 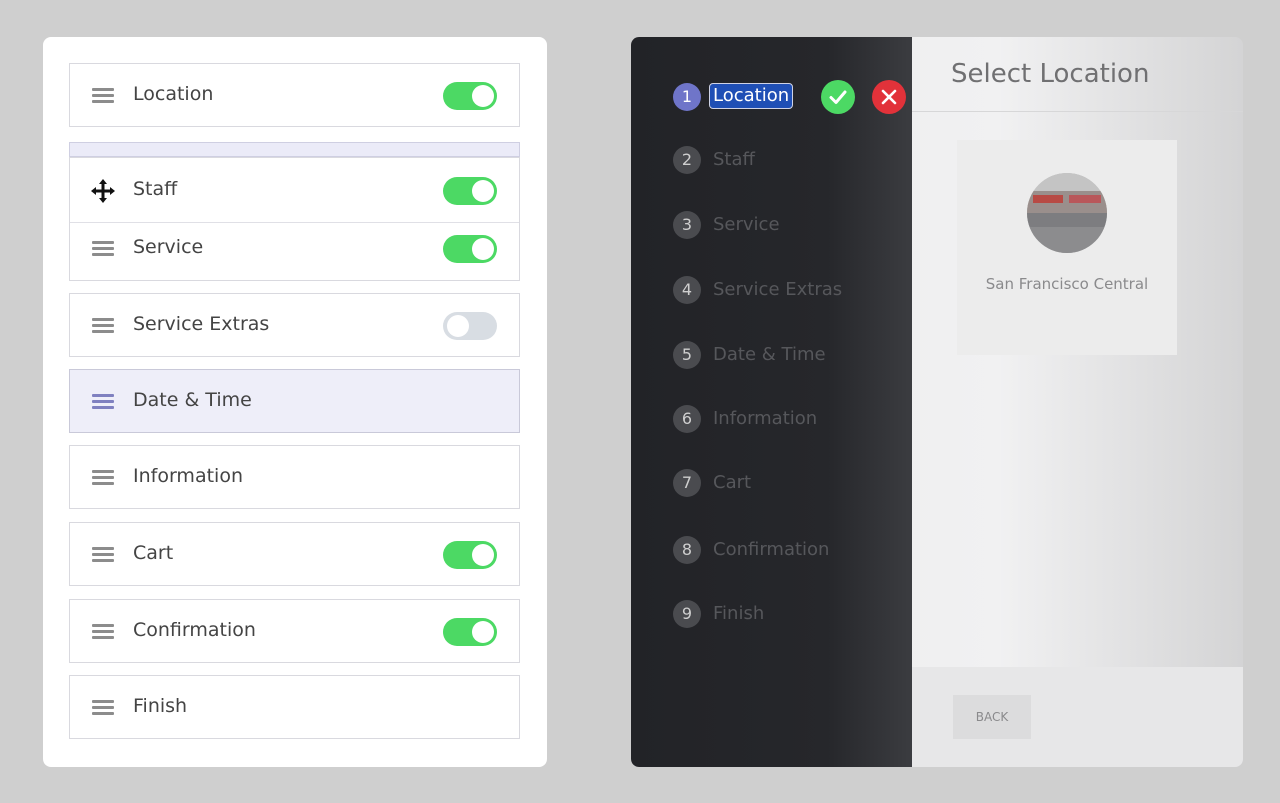 What do you see at coordinates (103, 191) in the screenshot?
I see `move-cursor-icon` at bounding box center [103, 191].